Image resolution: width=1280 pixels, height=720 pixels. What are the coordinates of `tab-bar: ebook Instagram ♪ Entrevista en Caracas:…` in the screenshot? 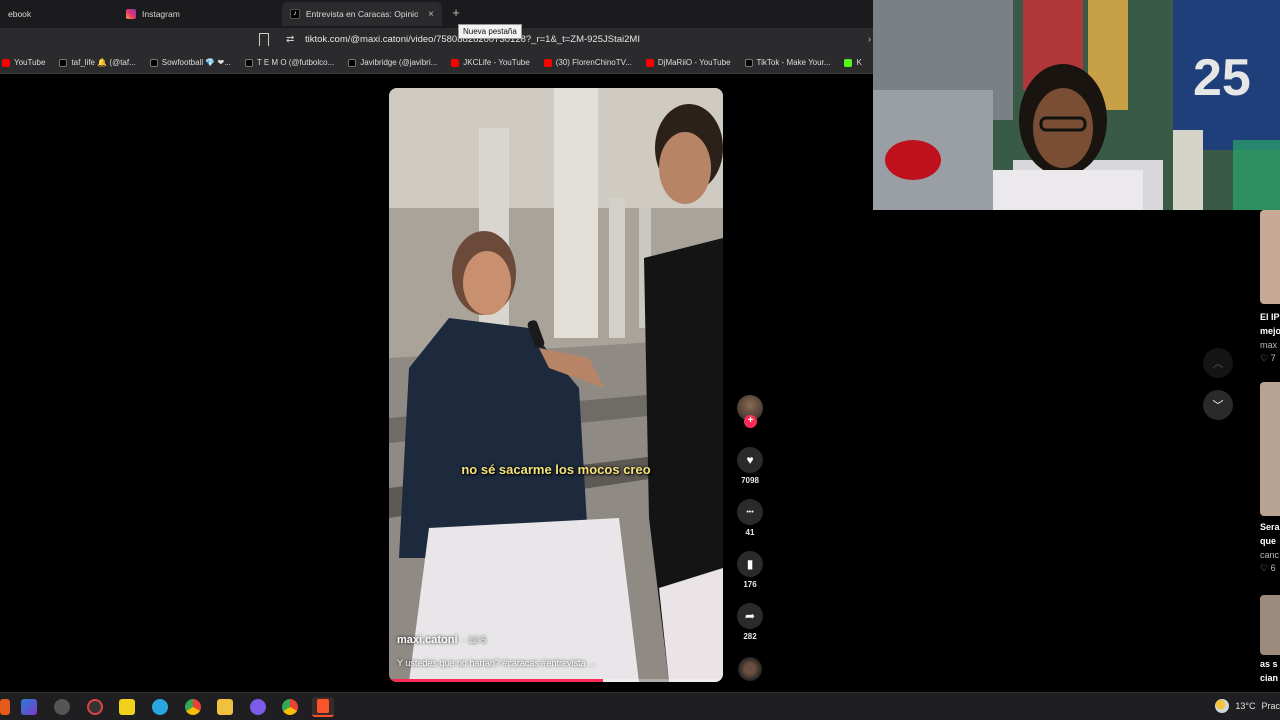 It's located at (436, 19).